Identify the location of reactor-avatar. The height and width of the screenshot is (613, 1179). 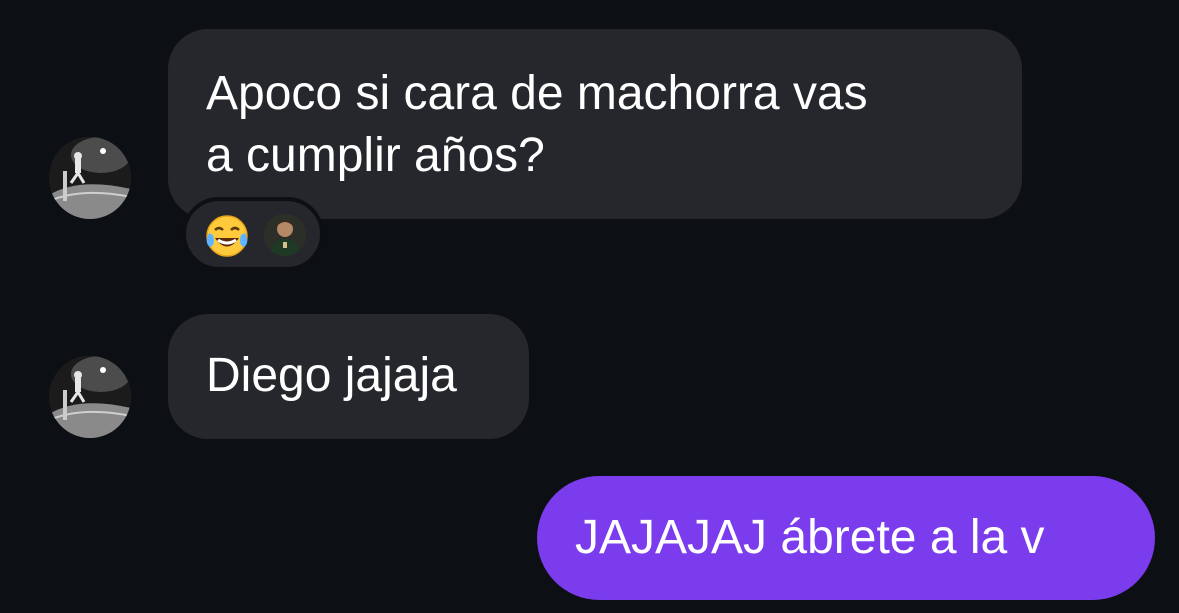
(285, 235).